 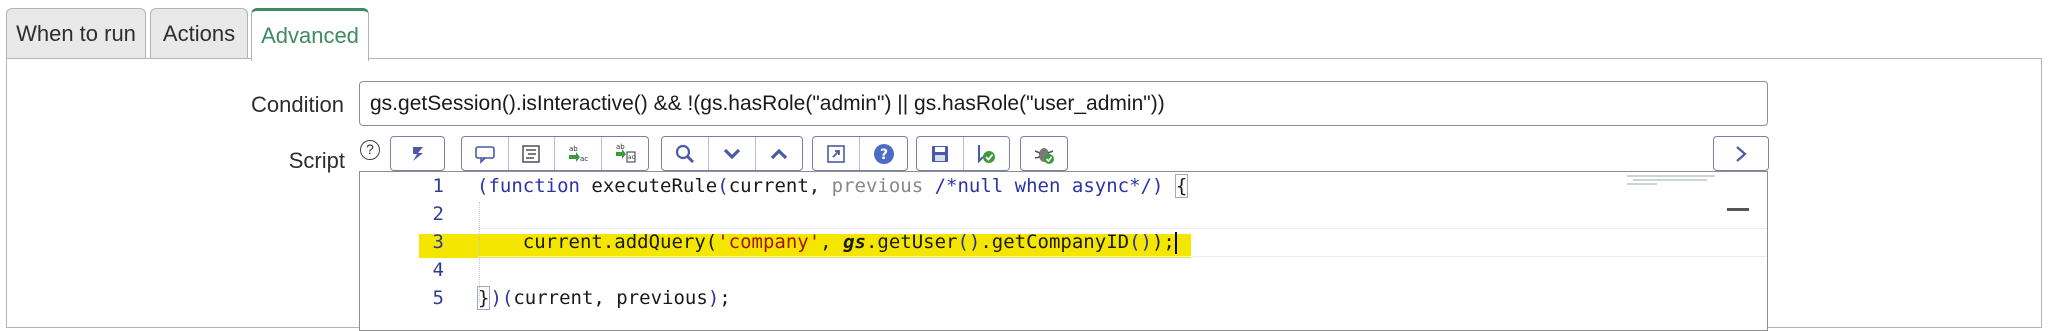 I want to click on toggle-up-button, so click(x=779, y=153).